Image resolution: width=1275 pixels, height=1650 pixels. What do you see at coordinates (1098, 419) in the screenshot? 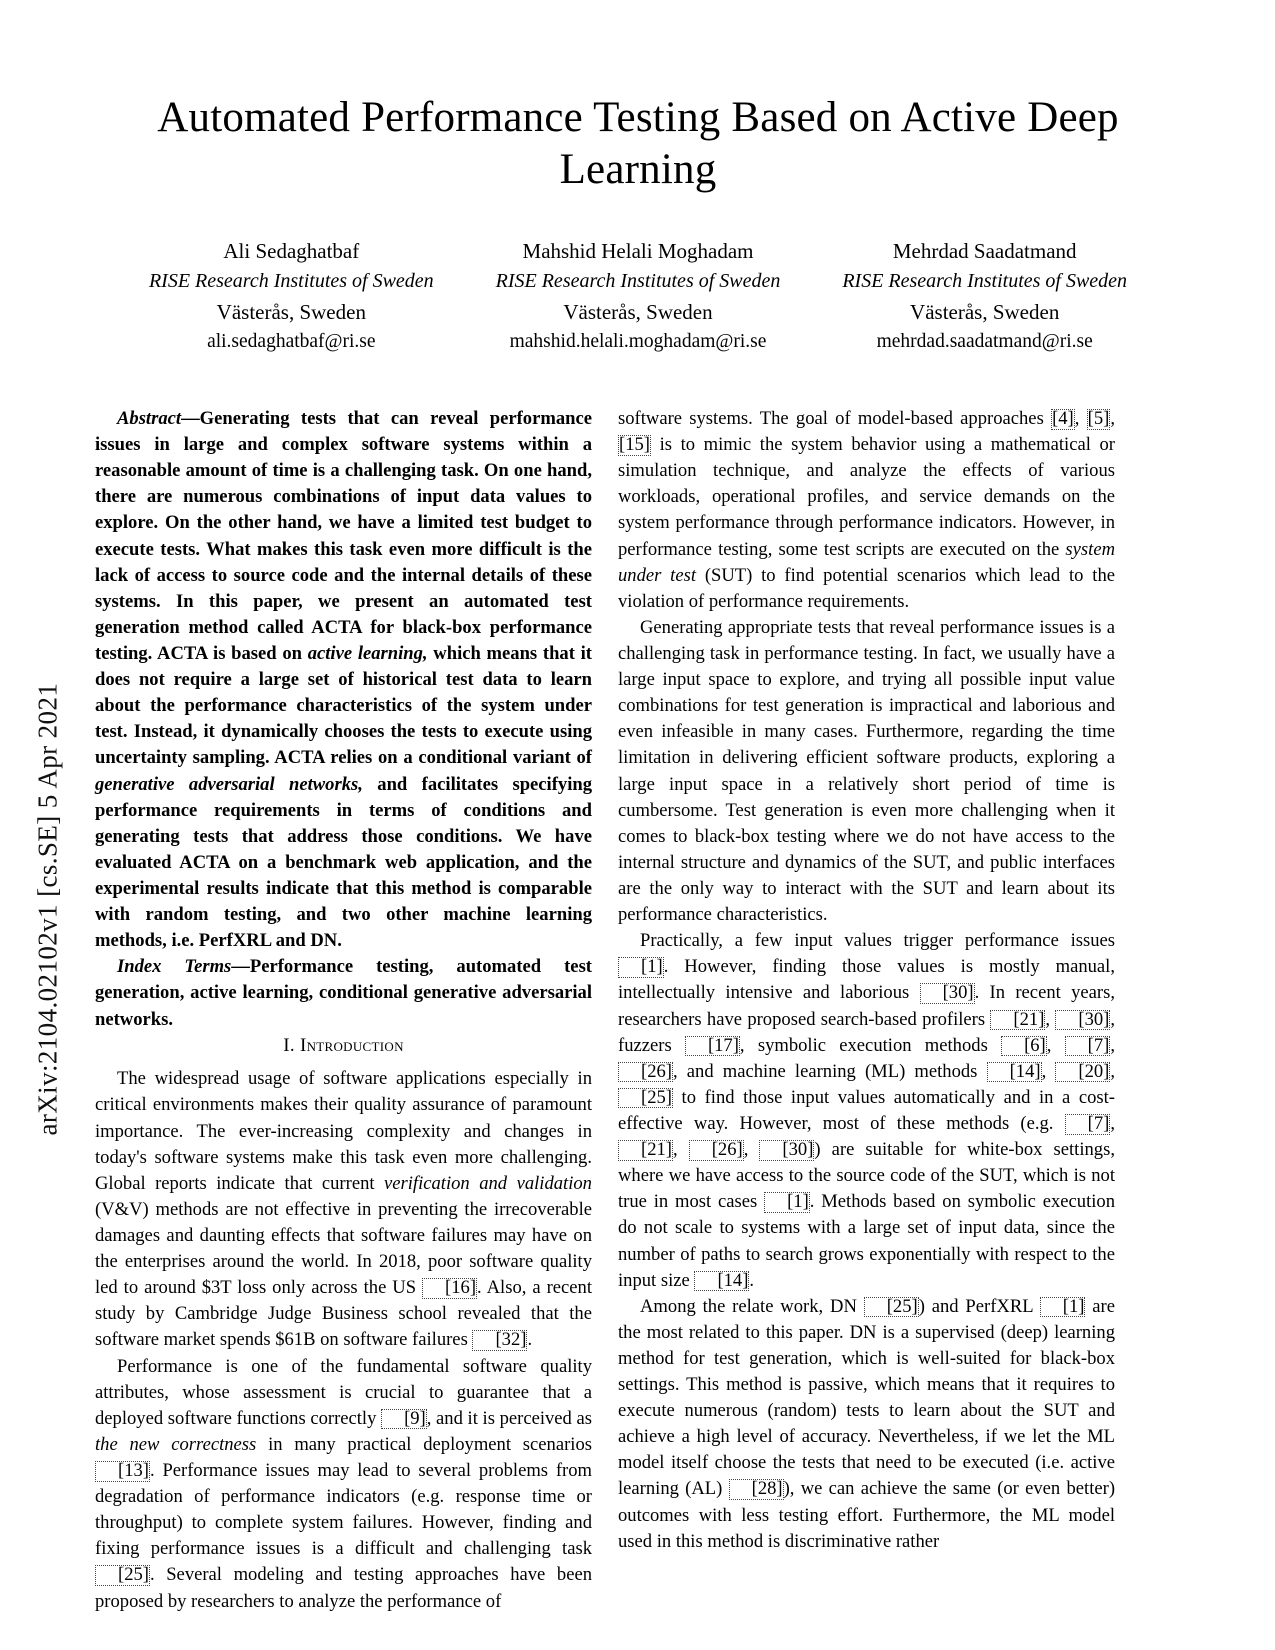
I see `citation-link: [5]` at bounding box center [1098, 419].